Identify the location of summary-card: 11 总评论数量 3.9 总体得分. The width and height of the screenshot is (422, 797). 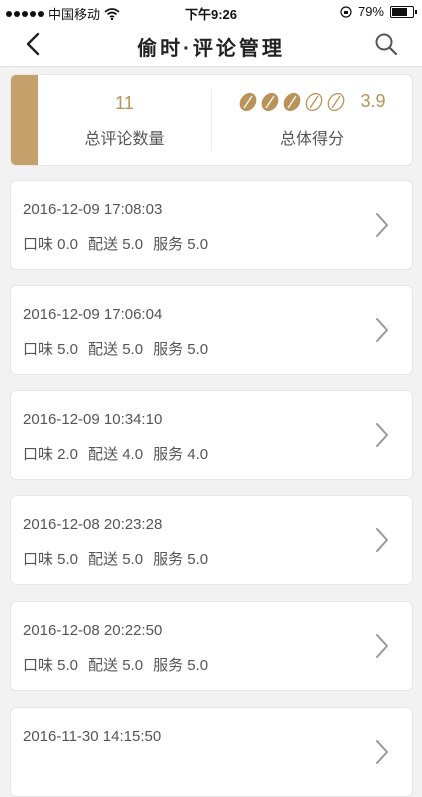
(211, 120).